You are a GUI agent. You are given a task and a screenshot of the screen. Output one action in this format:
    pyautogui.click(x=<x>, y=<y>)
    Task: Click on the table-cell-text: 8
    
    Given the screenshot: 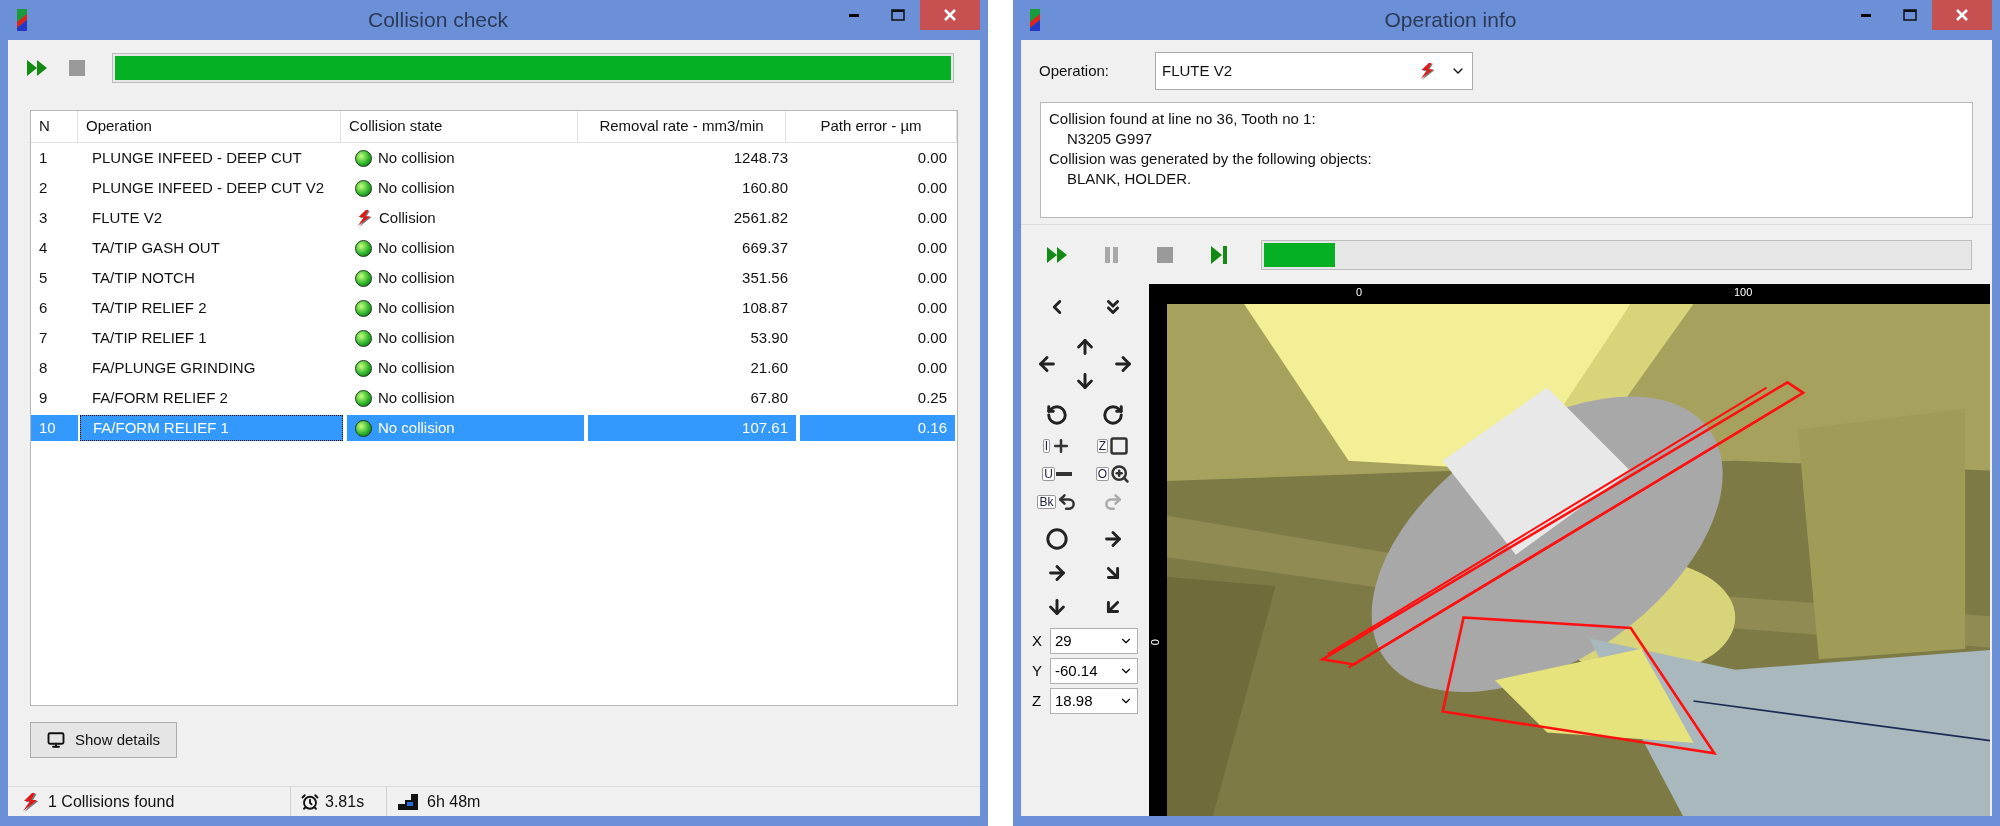 What is the action you would take?
    pyautogui.click(x=43, y=367)
    